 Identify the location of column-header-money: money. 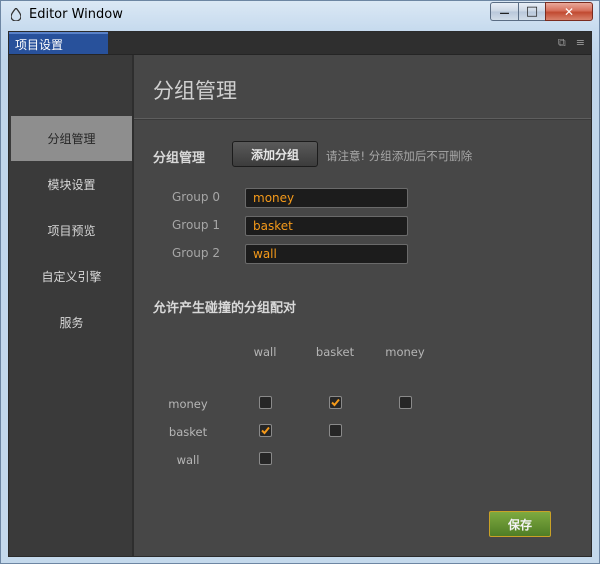
(405, 352).